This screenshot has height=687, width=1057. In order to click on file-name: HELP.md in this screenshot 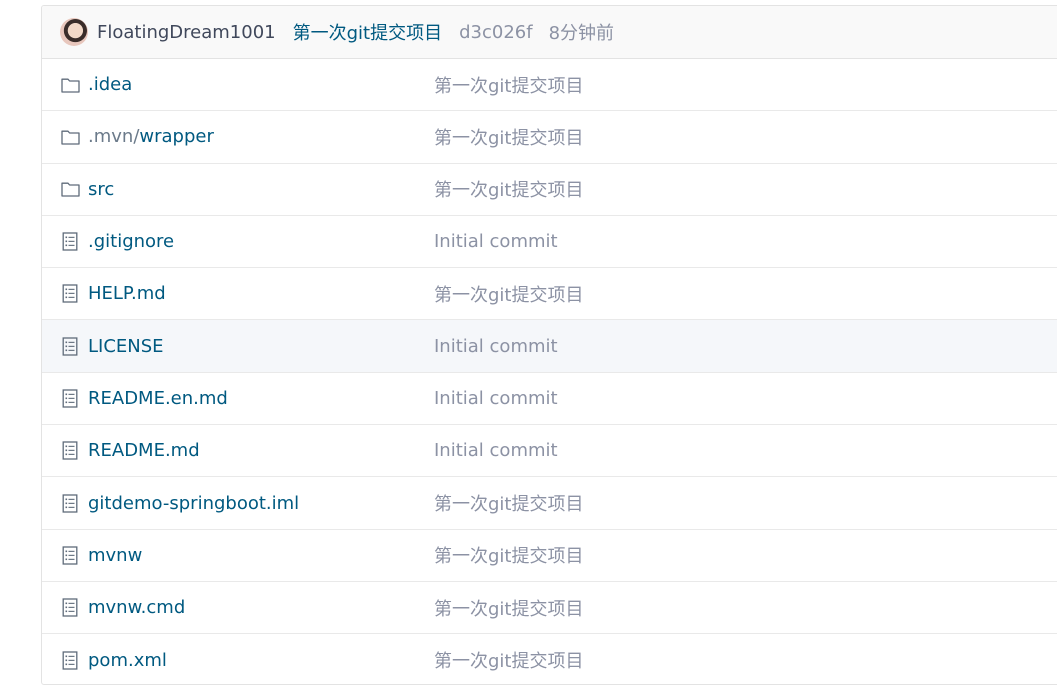, I will do `click(261, 293)`.